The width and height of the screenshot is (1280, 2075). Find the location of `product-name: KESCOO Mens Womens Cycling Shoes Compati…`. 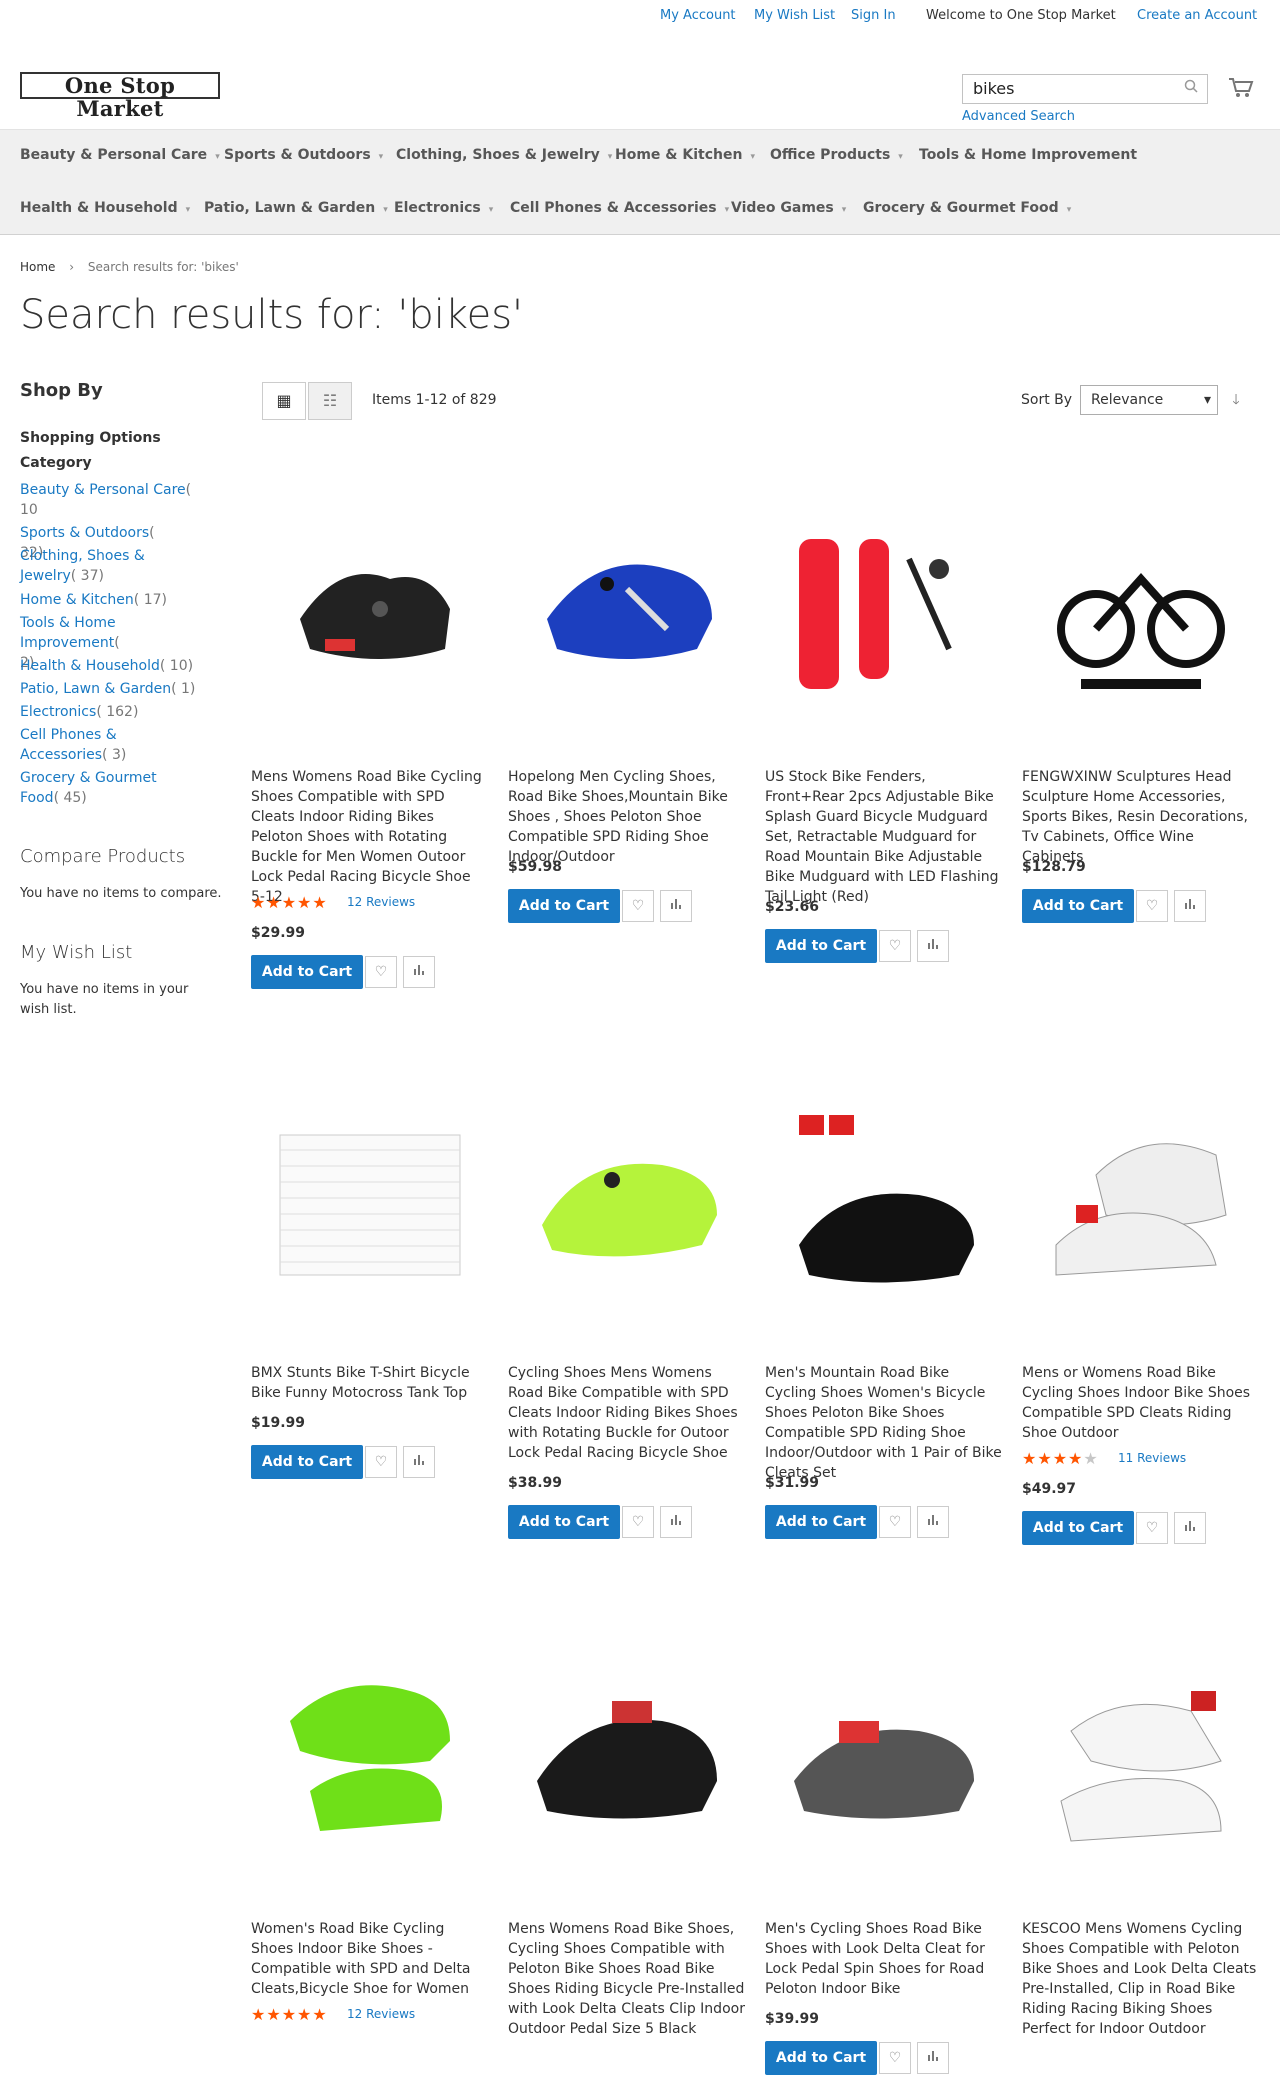

product-name: KESCOO Mens Womens Cycling Shoes Compati… is located at coordinates (1140, 1979).